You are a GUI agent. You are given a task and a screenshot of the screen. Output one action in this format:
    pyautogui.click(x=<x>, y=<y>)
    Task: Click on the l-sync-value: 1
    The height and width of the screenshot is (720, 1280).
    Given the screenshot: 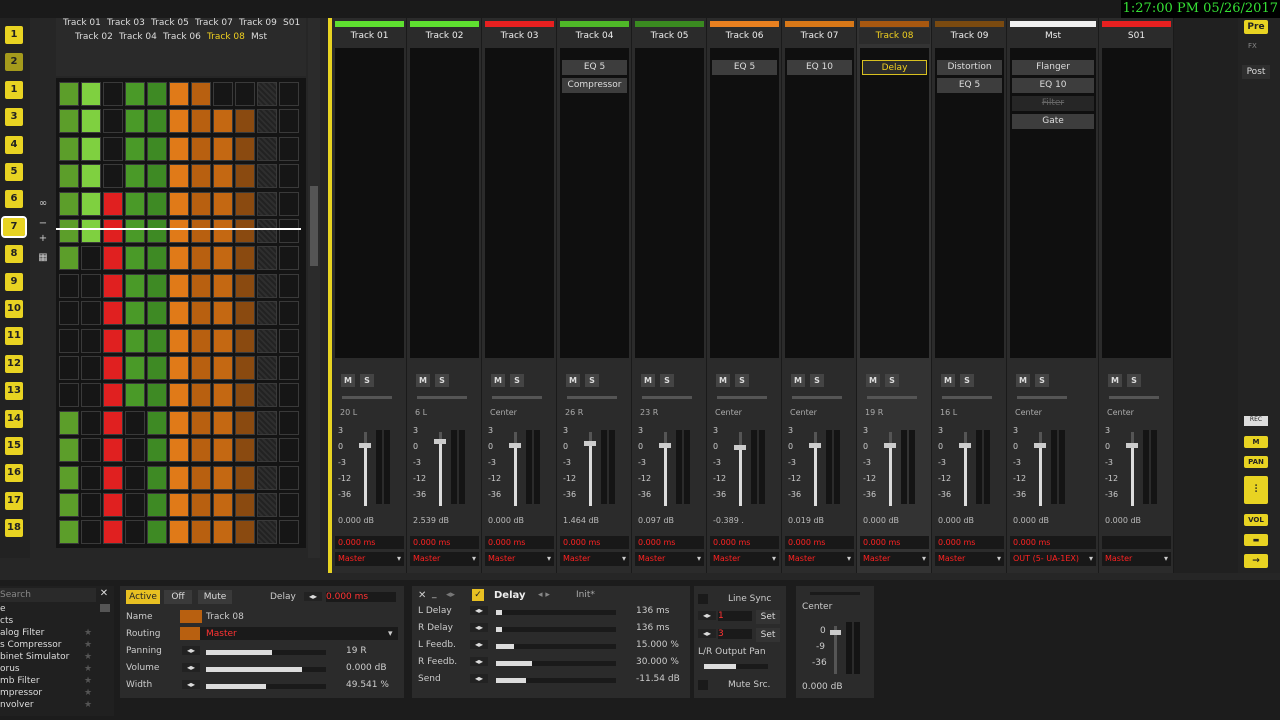 What is the action you would take?
    pyautogui.click(x=735, y=616)
    